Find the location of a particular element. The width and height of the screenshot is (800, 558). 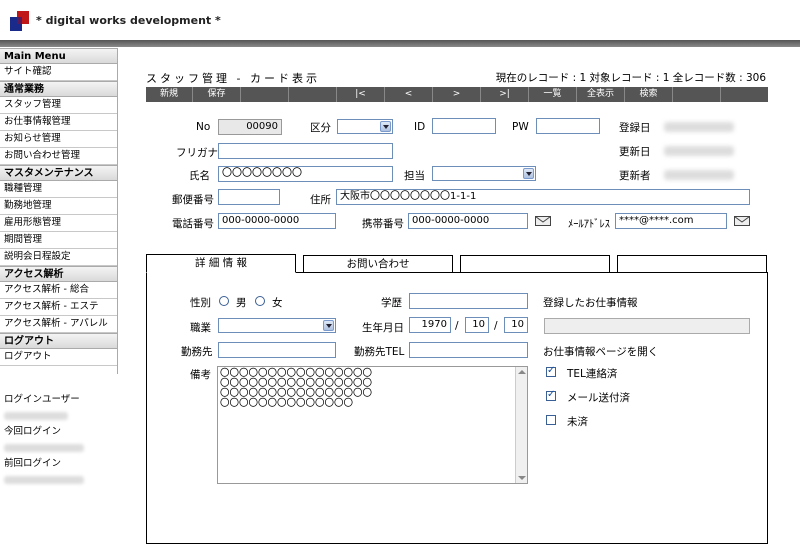

tanto-label: 担当 is located at coordinates (414, 176).